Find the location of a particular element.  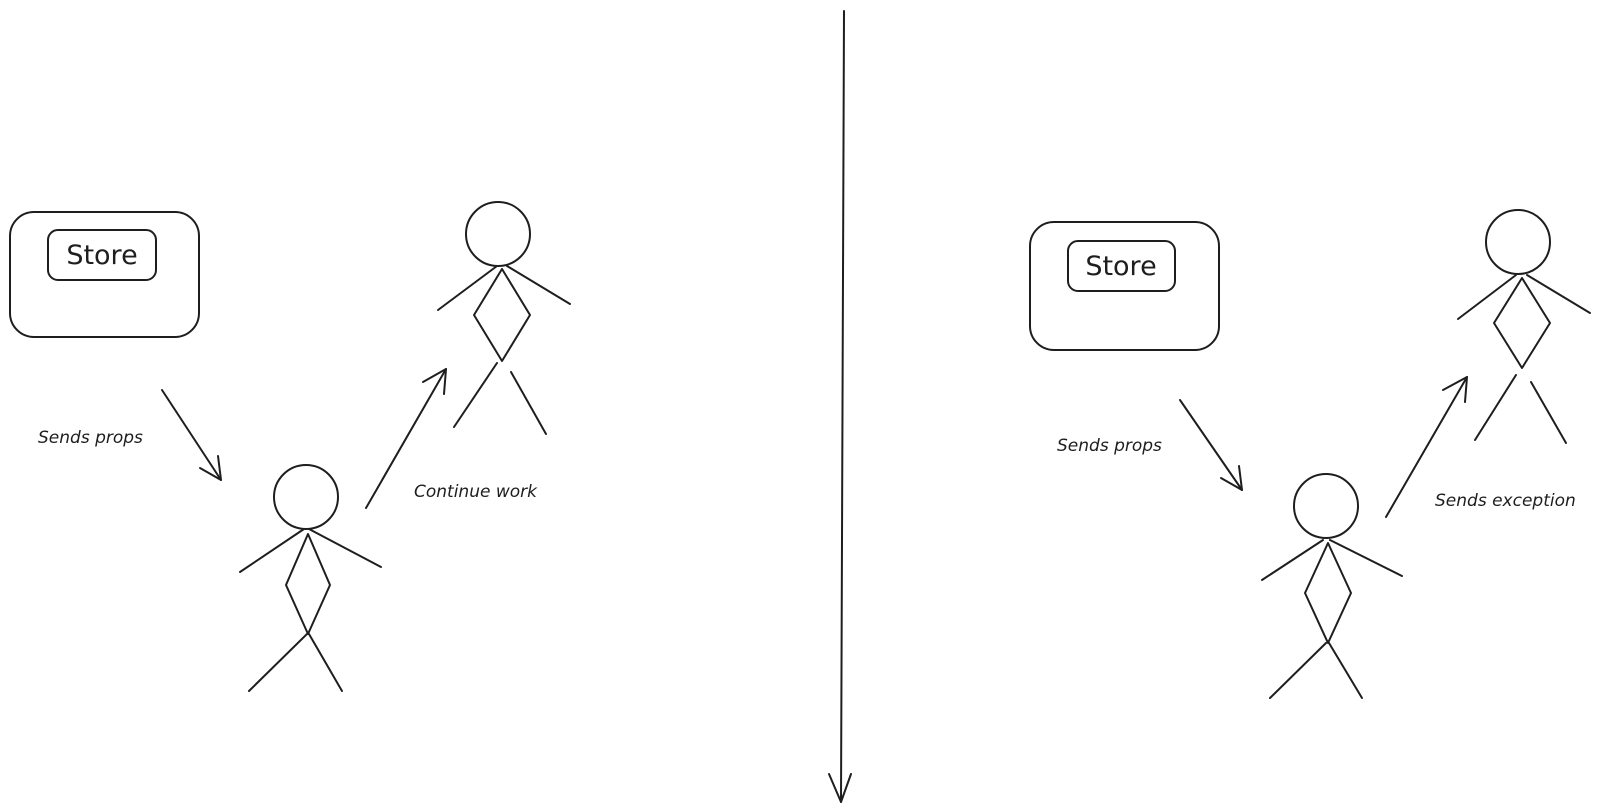

right-component-body is located at coordinates (1328, 593).